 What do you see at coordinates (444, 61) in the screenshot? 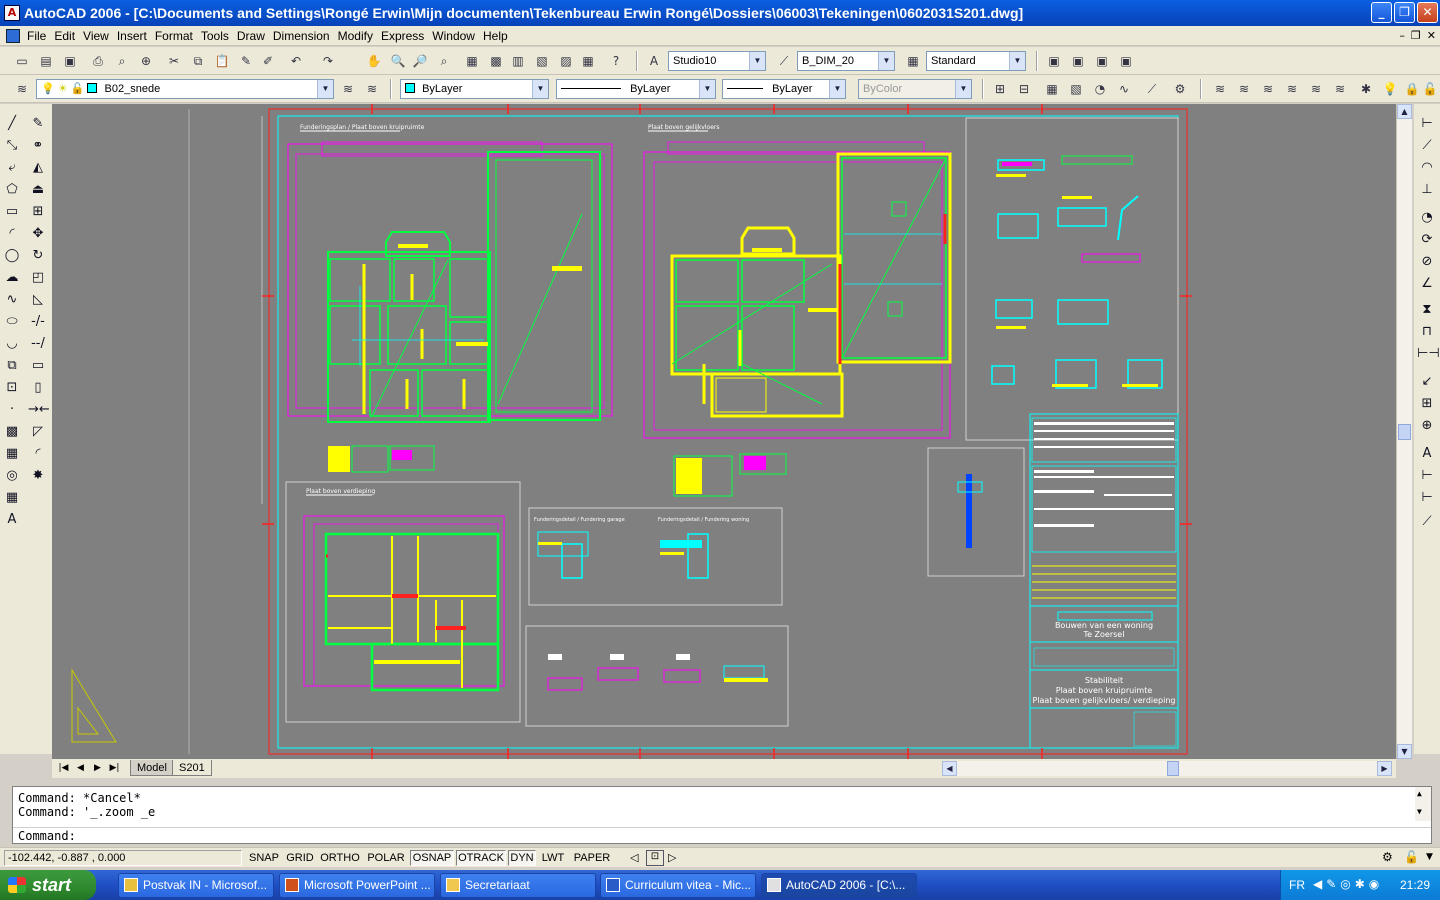
I see `zoom-previous-icon: ⌕` at bounding box center [444, 61].